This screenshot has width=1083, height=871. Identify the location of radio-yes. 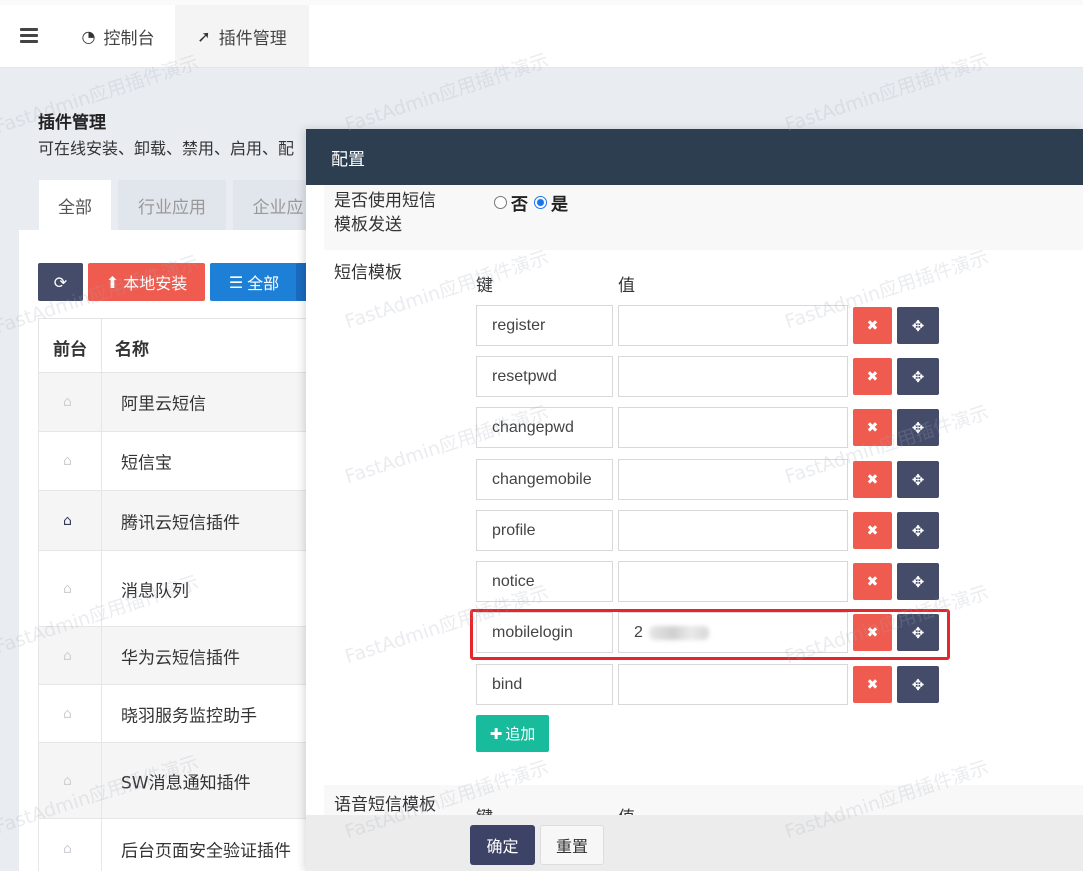
(540, 202).